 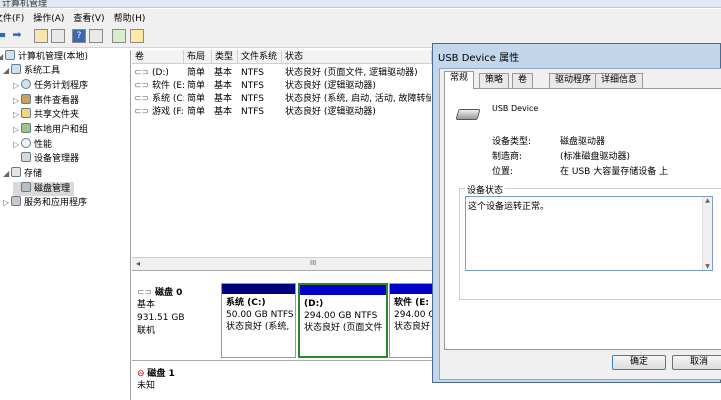 I want to click on field-device-type-value: 磁盘驱动器, so click(x=583, y=142).